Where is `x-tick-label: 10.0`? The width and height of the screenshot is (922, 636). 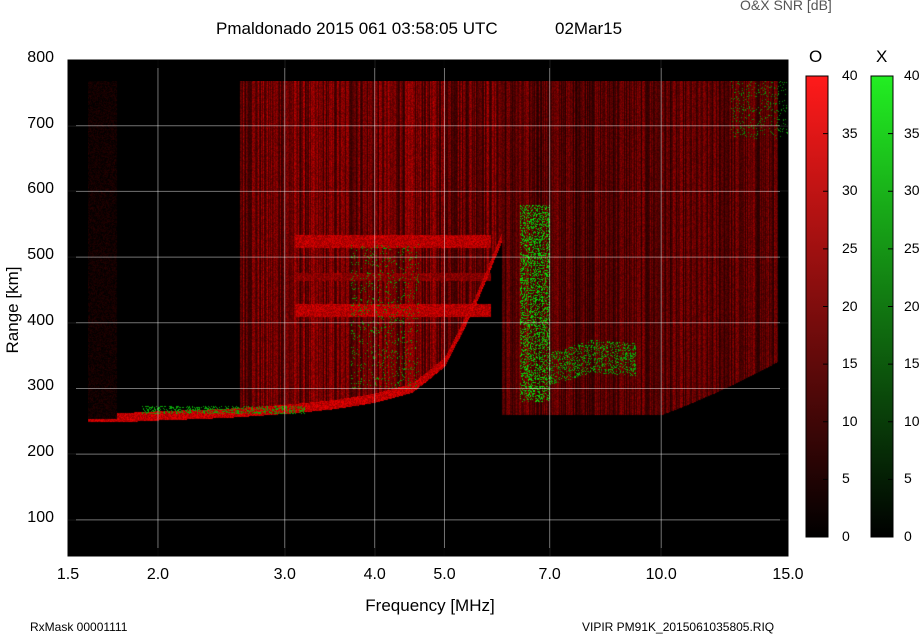 x-tick-label: 10.0 is located at coordinates (661, 574).